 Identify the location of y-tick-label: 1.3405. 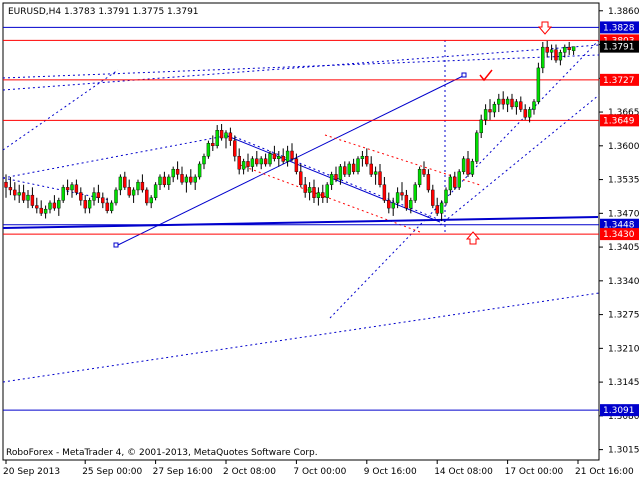
(624, 248).